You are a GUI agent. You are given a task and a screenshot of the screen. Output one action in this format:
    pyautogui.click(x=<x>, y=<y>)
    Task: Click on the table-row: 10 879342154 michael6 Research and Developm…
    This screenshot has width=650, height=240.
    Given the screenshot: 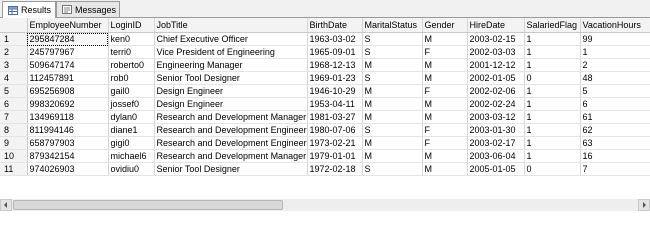 What is the action you would take?
    pyautogui.click(x=325, y=156)
    